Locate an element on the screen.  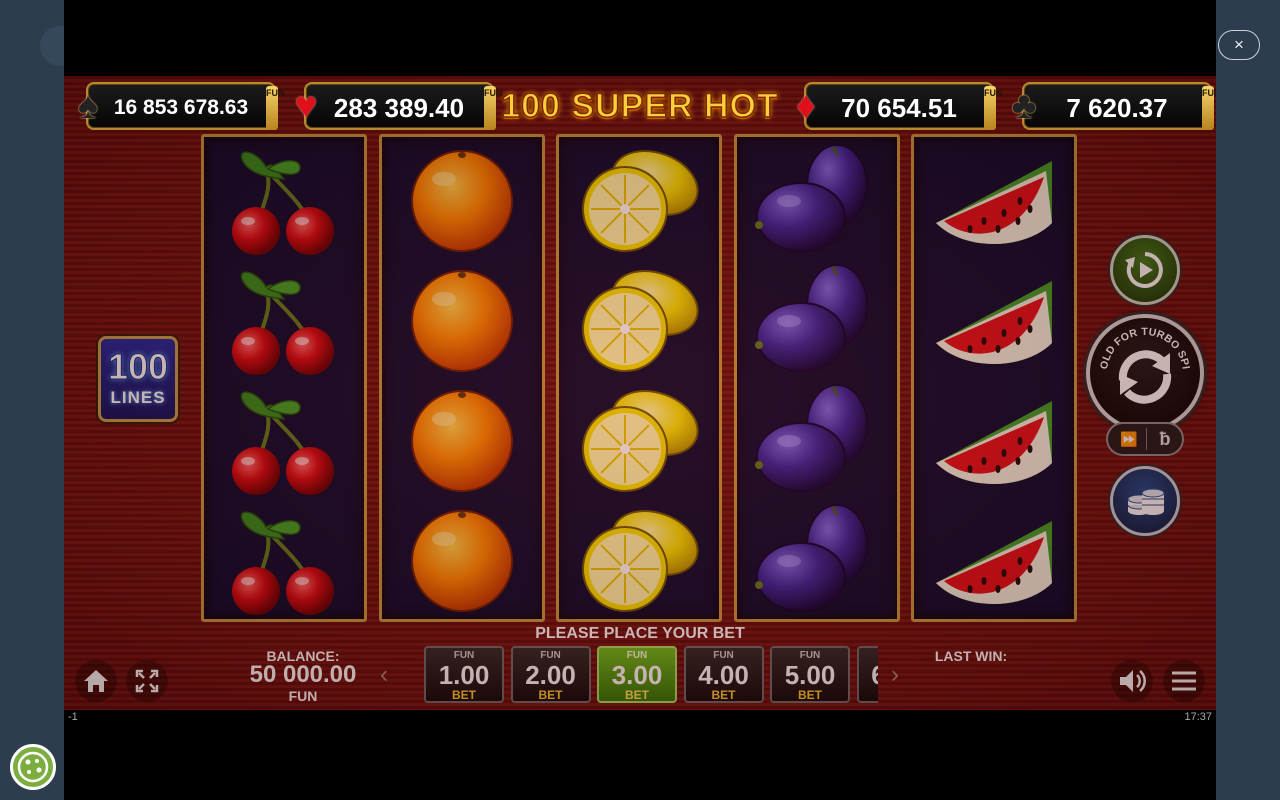
heart-icon: ♥ is located at coordinates (306, 106).